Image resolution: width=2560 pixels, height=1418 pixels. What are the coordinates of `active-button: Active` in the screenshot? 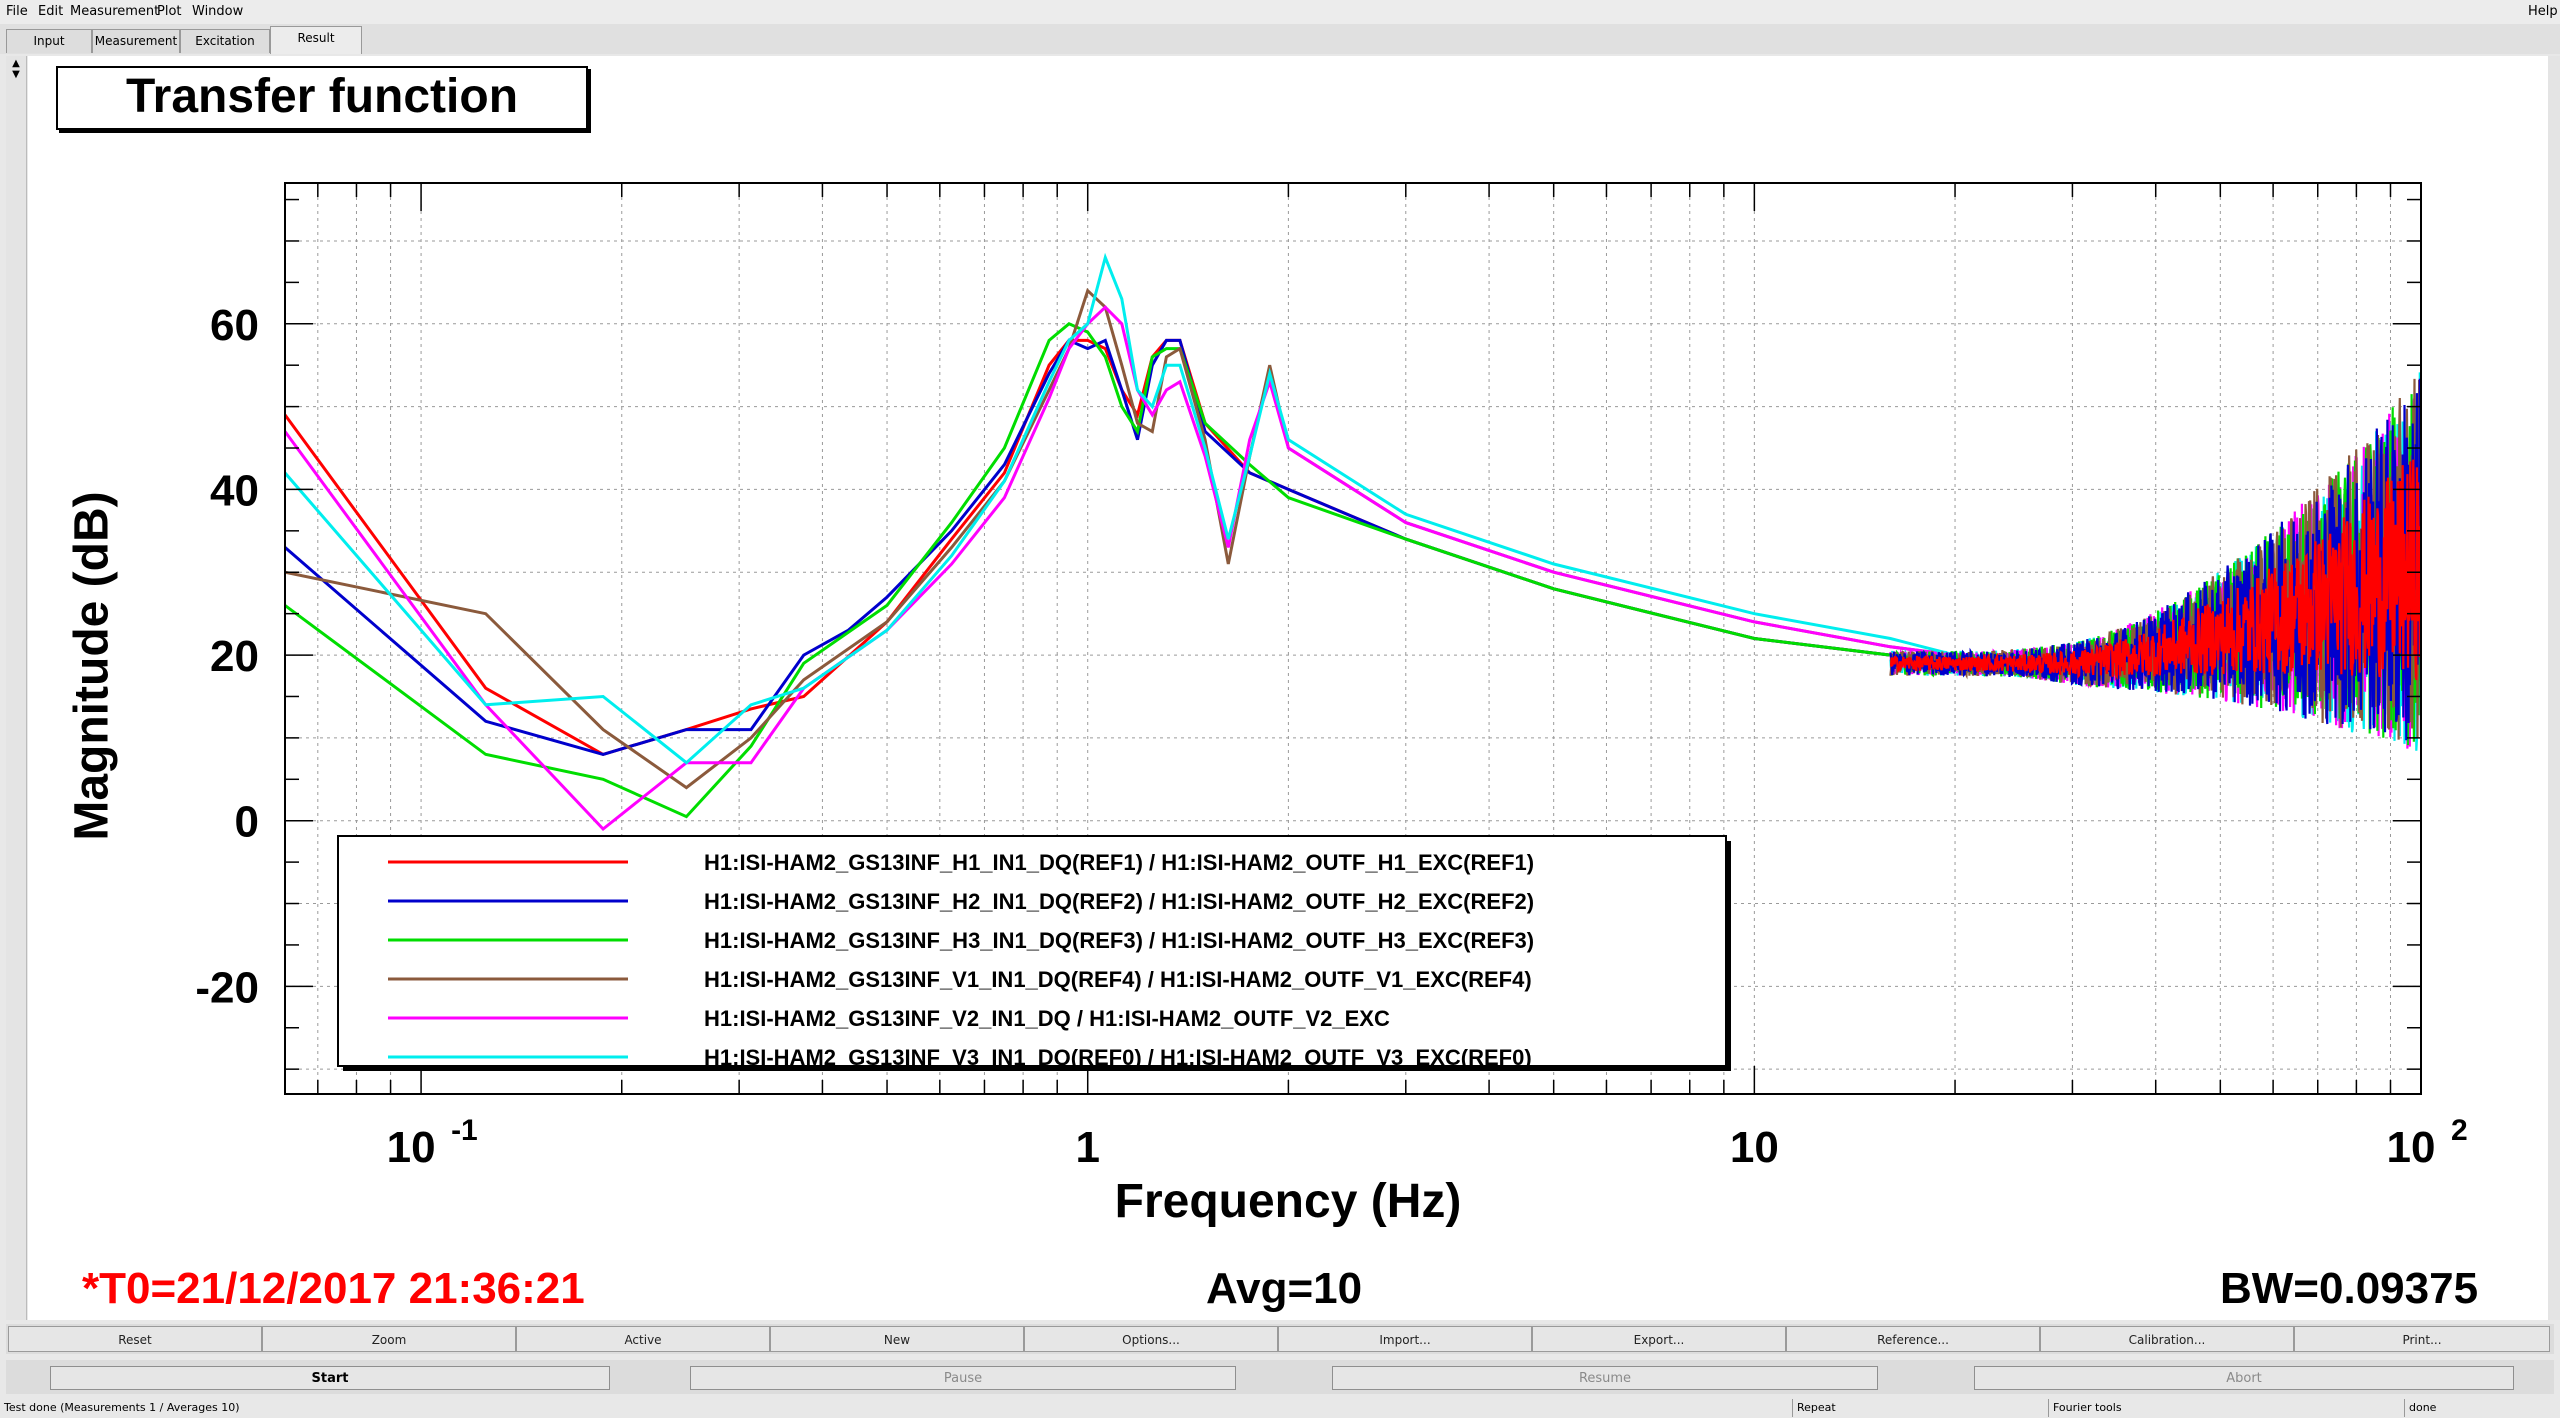 It's located at (643, 1339).